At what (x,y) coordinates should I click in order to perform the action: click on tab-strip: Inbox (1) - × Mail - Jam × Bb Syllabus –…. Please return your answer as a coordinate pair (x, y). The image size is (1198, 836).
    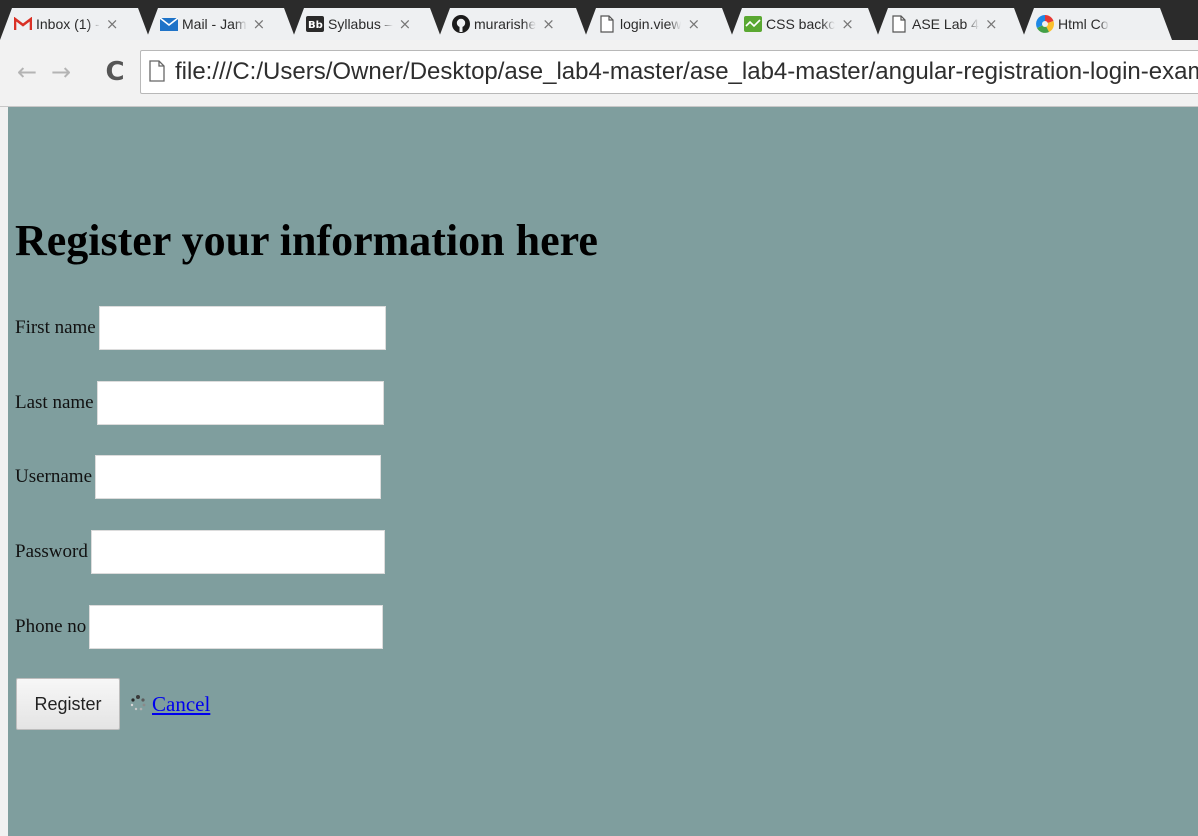
    Looking at the image, I should click on (599, 20).